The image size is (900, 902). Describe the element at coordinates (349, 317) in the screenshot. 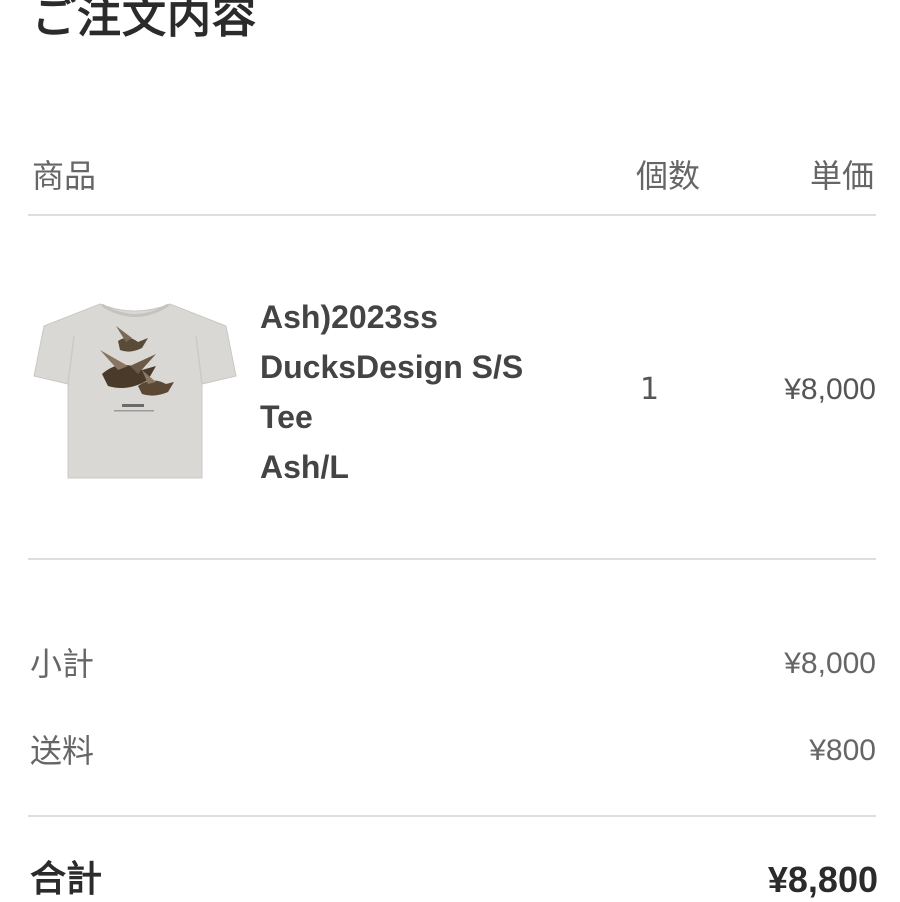

I see `product-name-line: Ash)2023ss` at that location.